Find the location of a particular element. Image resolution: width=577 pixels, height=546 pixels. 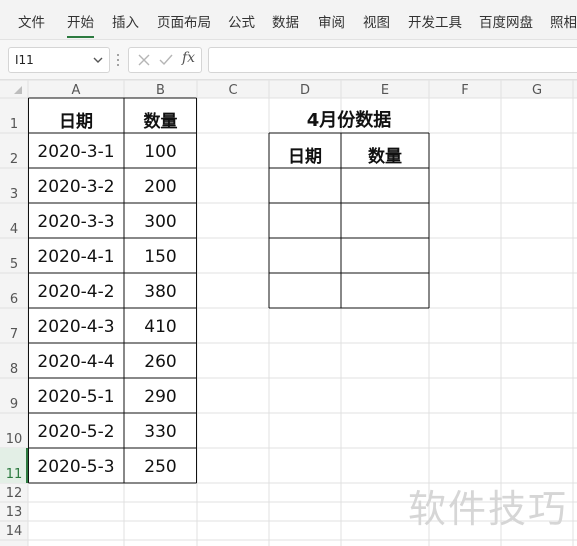

menu-bar: 文件 开始 插入 页面布局 公式 数据 审阅 视图 开发工具 百度网盘 照相 is located at coordinates (288, 20).